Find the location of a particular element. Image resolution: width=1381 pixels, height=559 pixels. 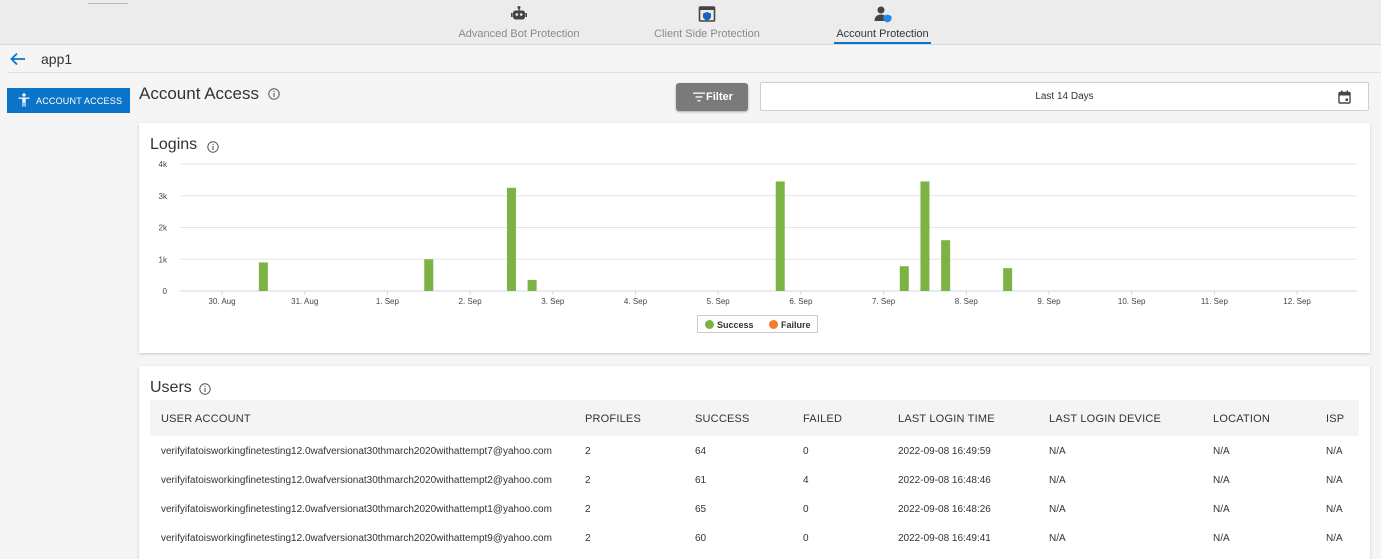

tab-label: Advanced Bot Protection is located at coordinates (519, 34).